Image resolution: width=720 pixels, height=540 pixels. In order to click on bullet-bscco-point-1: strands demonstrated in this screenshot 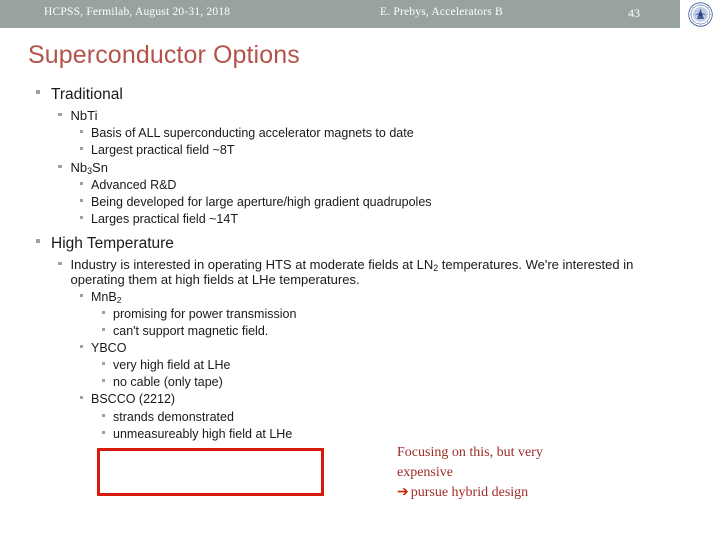, I will do `click(411, 417)`.